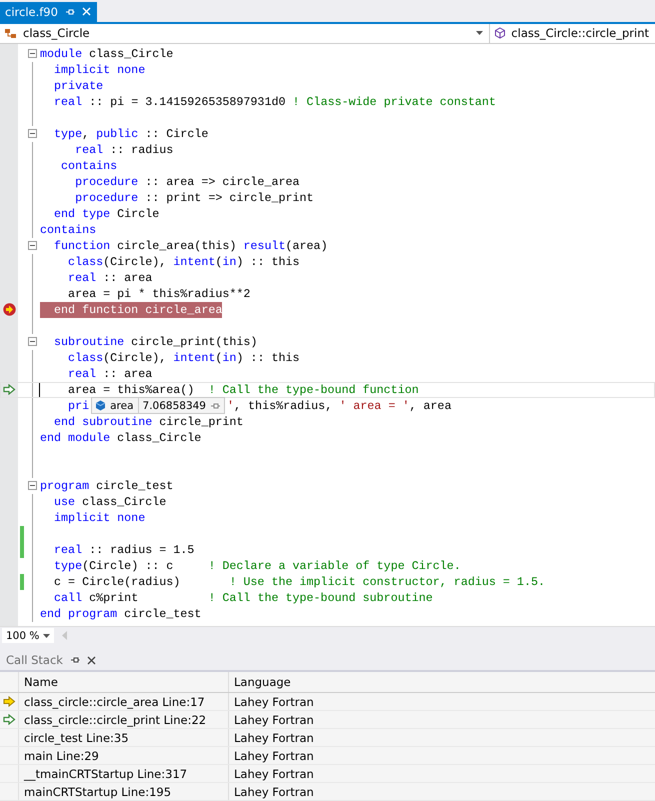 This screenshot has height=801, width=655. What do you see at coordinates (109, 502) in the screenshot?
I see `code-line: use class_Circle` at bounding box center [109, 502].